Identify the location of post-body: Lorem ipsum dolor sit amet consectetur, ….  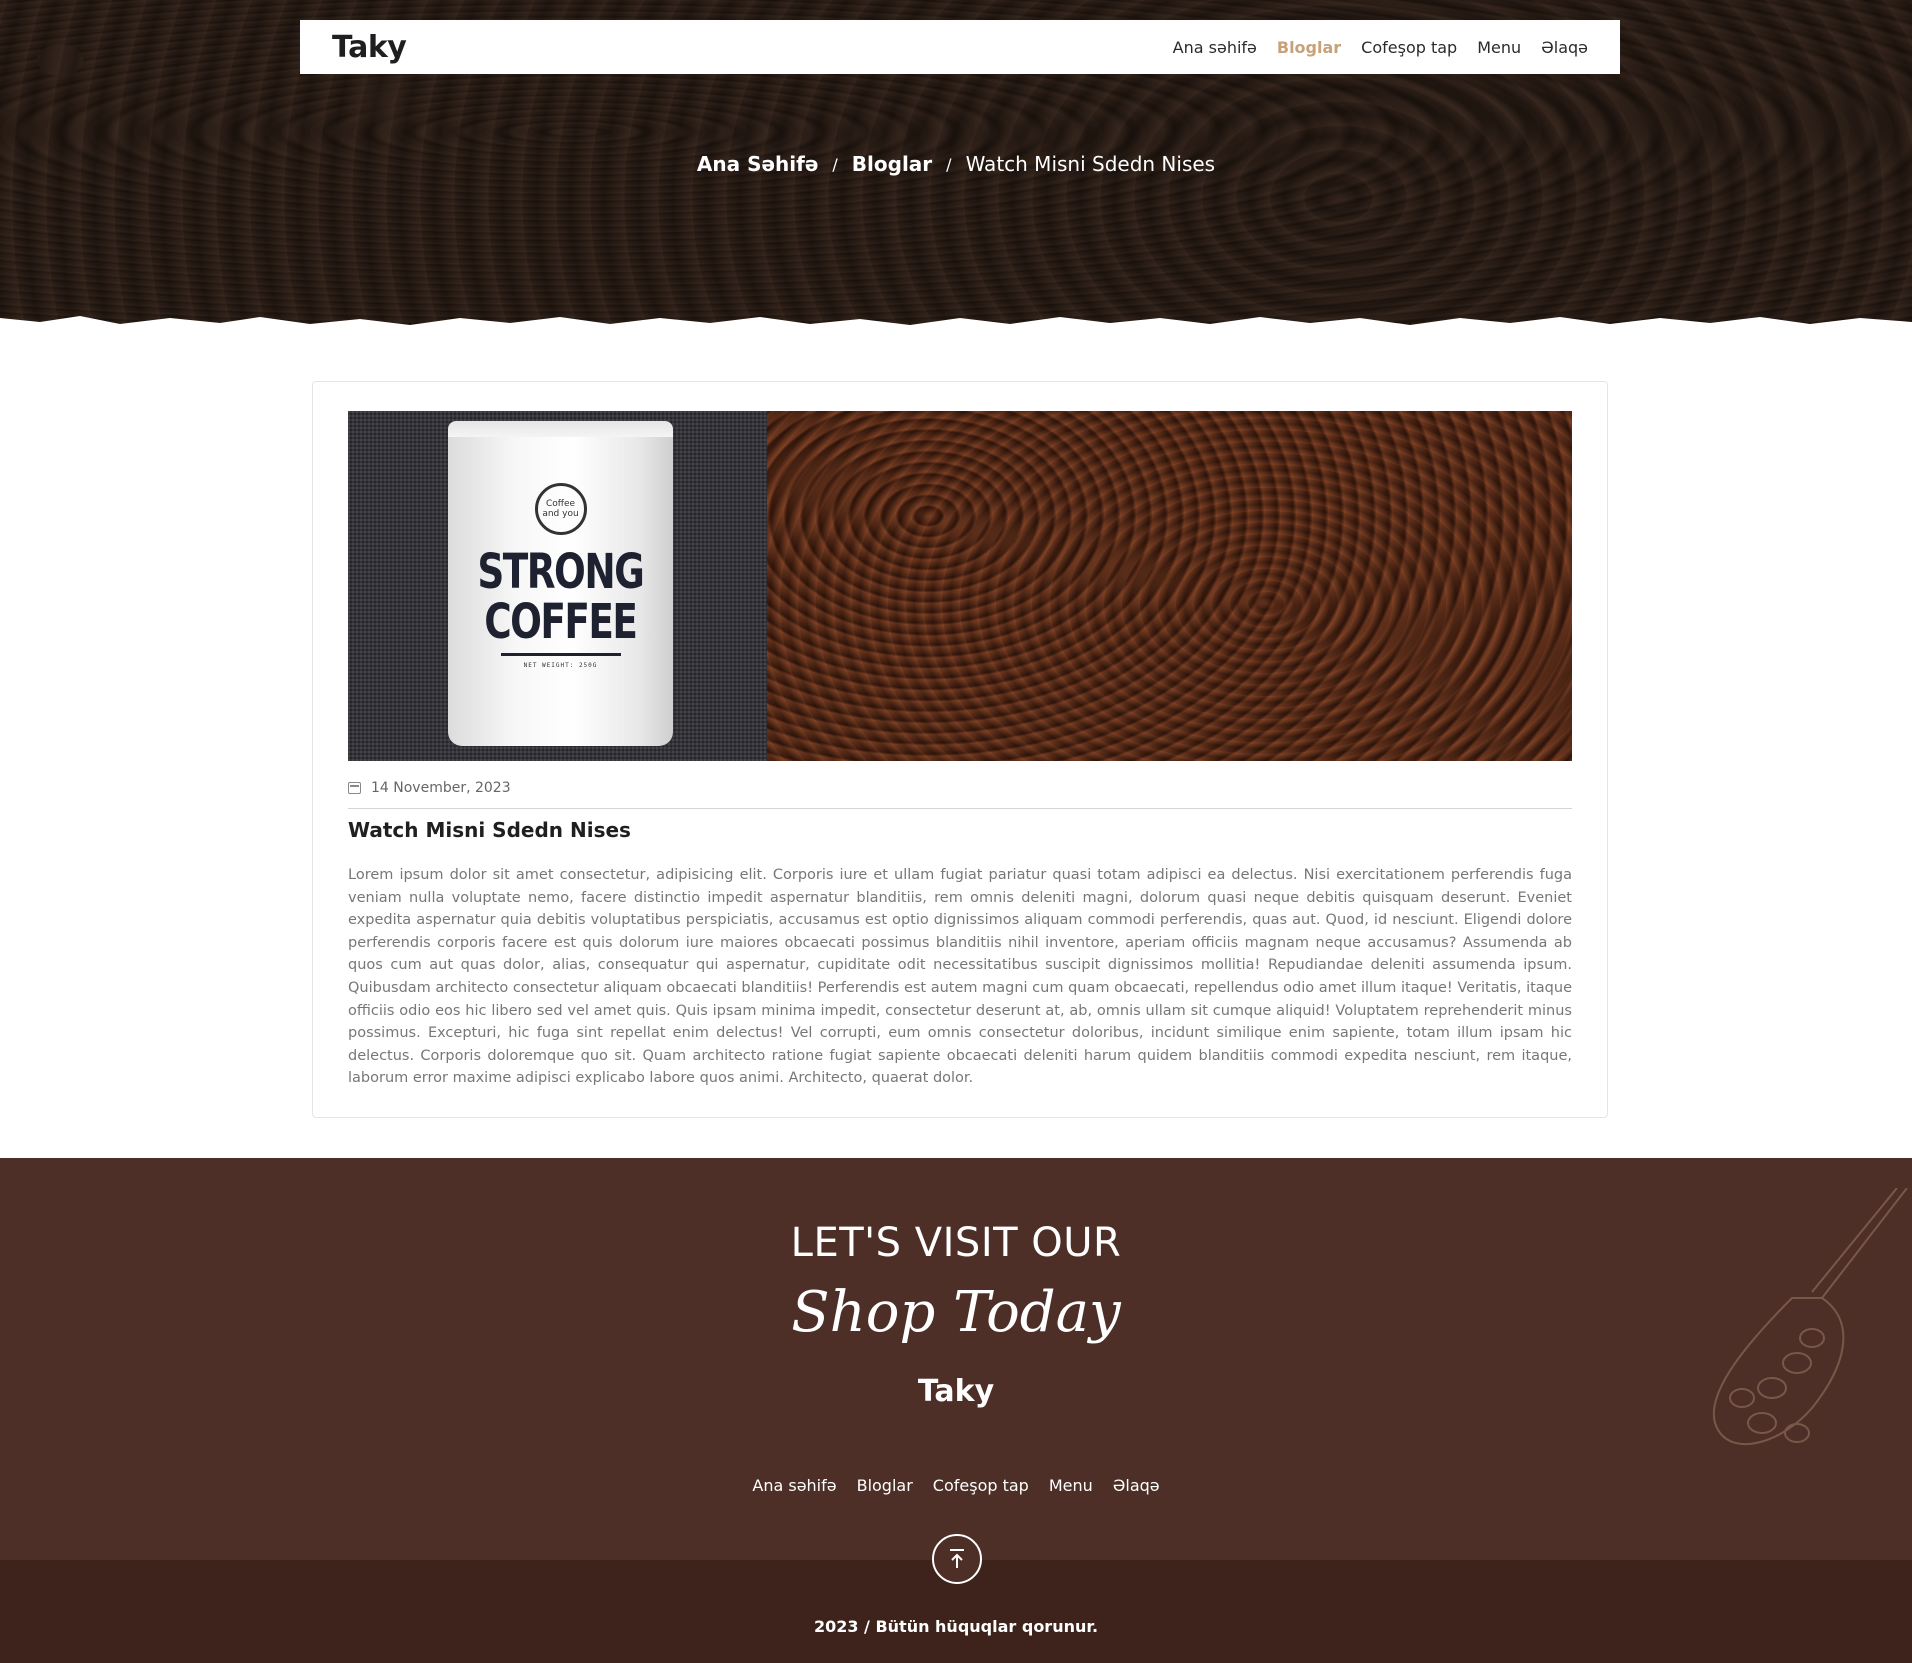
(960, 977).